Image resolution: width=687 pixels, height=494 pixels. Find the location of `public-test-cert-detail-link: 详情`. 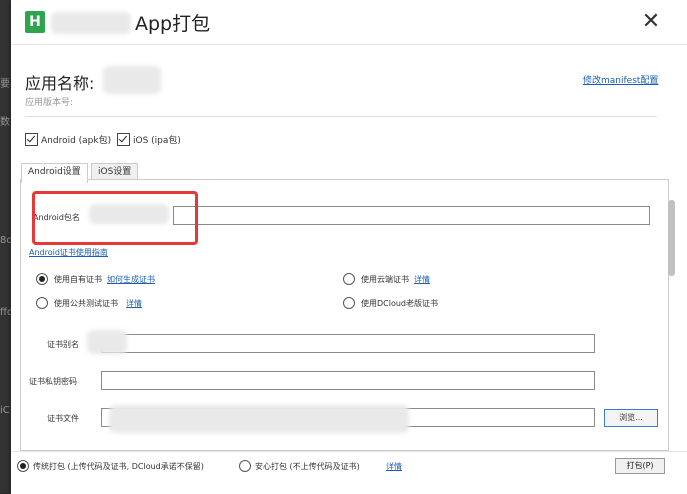

public-test-cert-detail-link: 详情 is located at coordinates (134, 303).